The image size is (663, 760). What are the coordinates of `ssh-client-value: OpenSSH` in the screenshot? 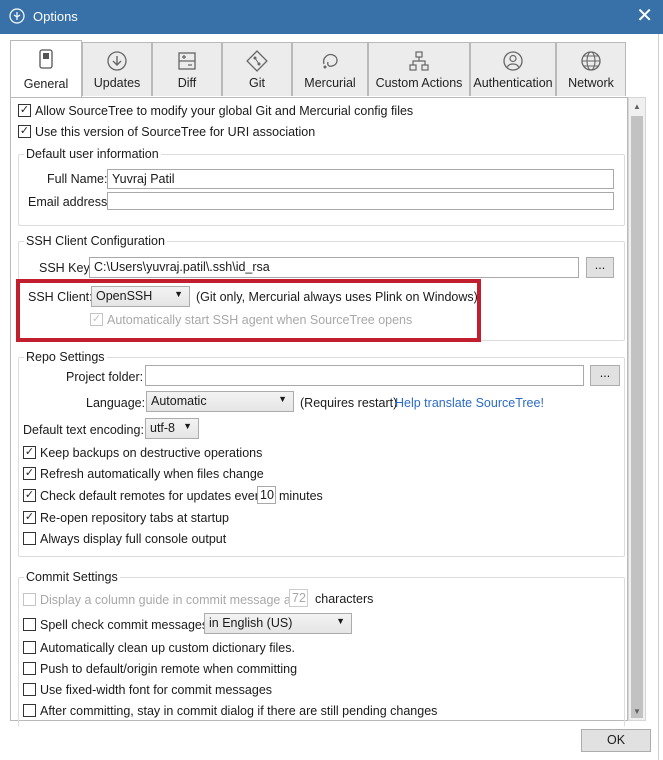 It's located at (124, 296).